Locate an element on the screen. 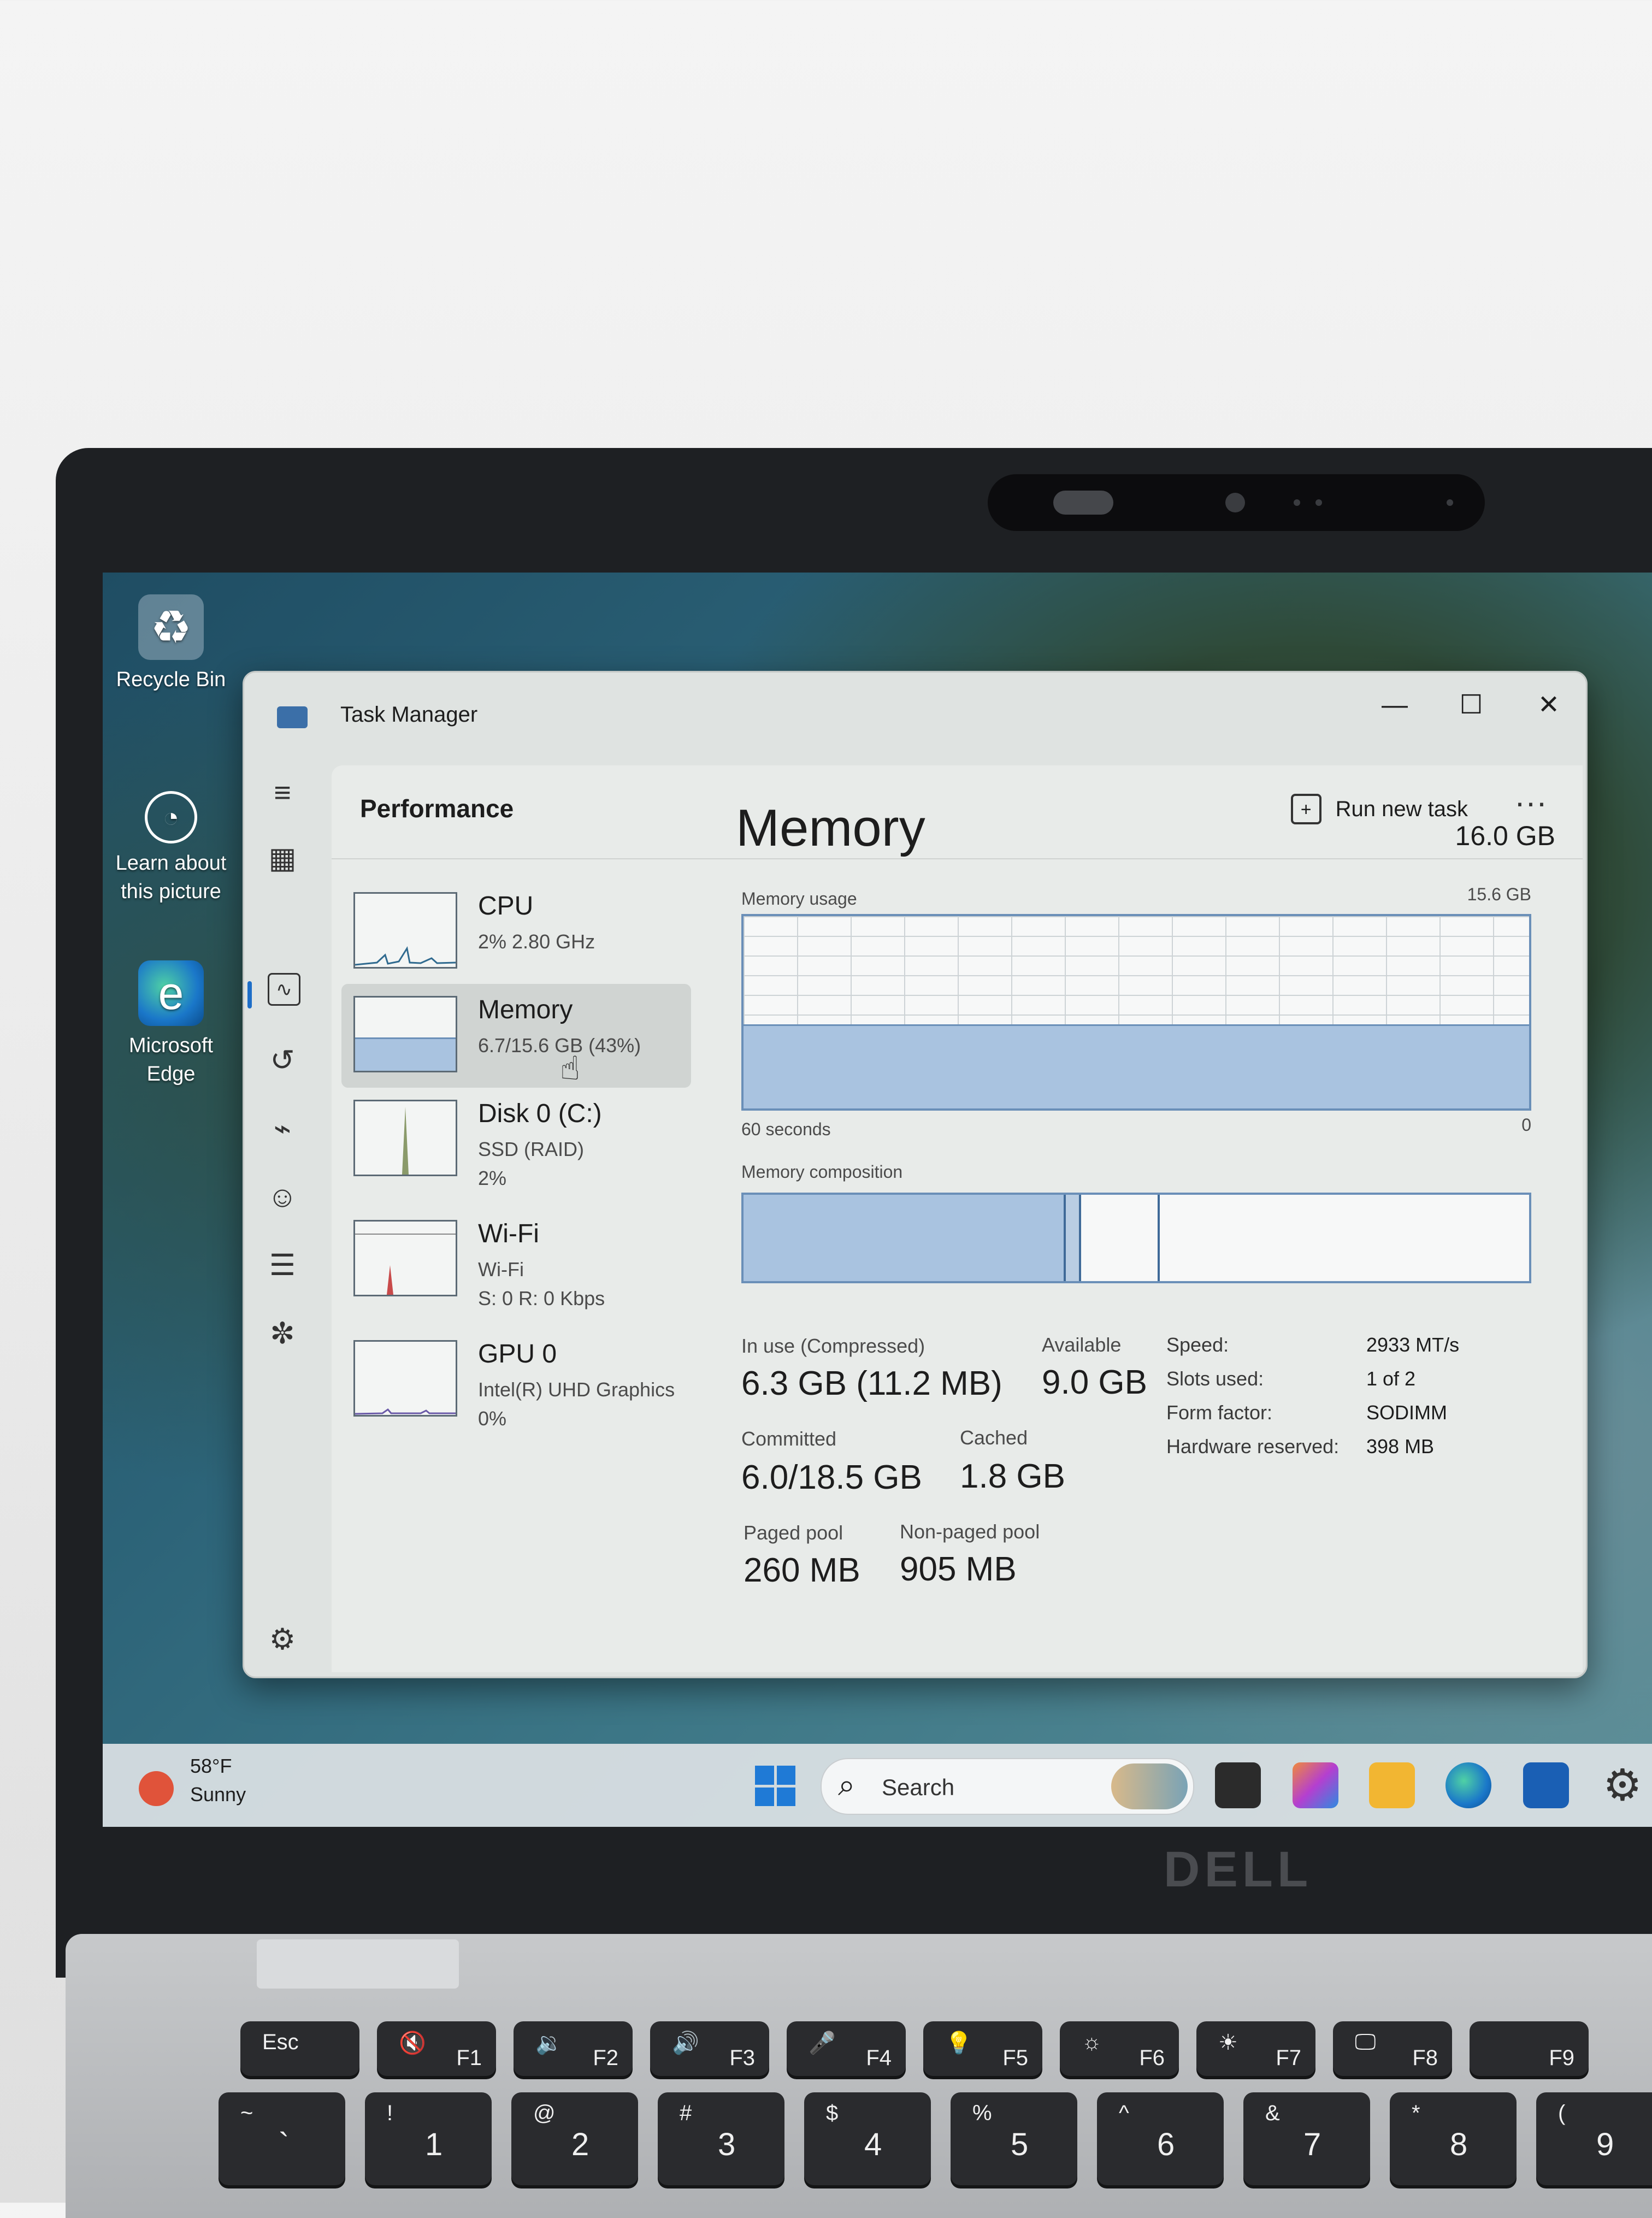 The image size is (1652, 2218). app-history-icon: ↺ is located at coordinates (282, 1060).